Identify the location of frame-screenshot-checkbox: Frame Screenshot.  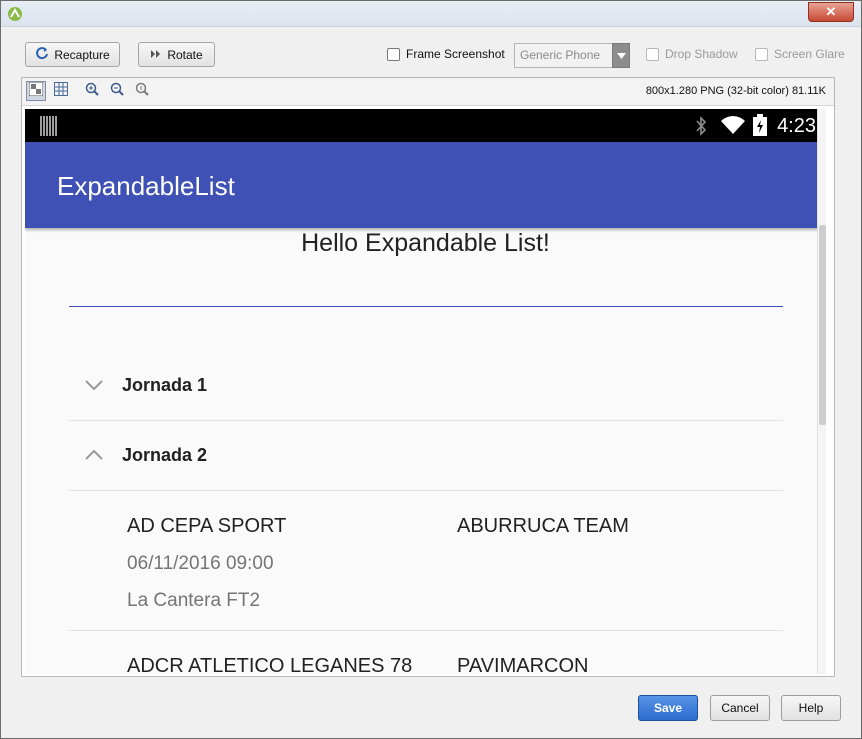
(446, 54).